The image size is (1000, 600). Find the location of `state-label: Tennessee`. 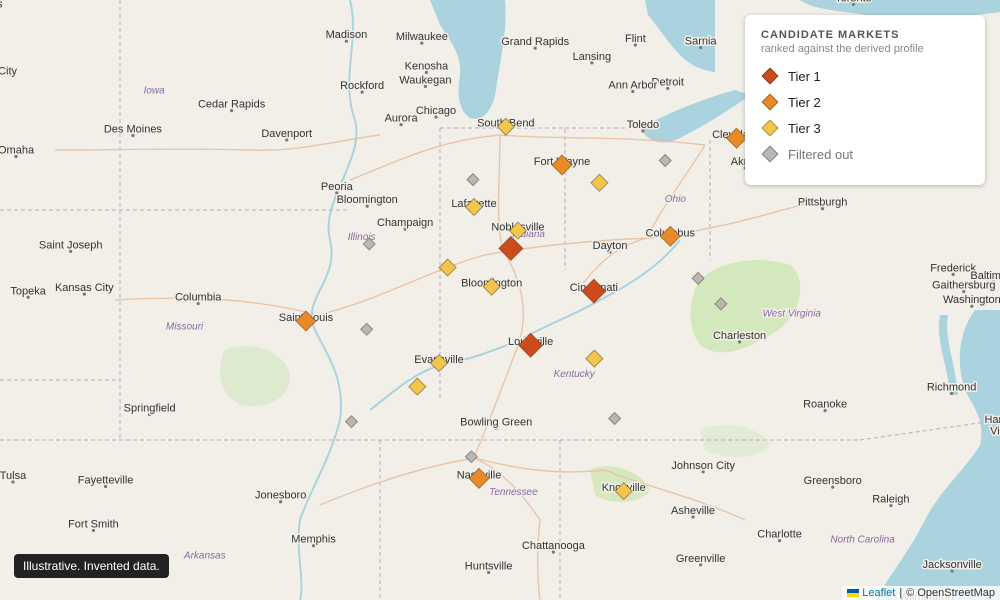

state-label: Tennessee is located at coordinates (513, 492).